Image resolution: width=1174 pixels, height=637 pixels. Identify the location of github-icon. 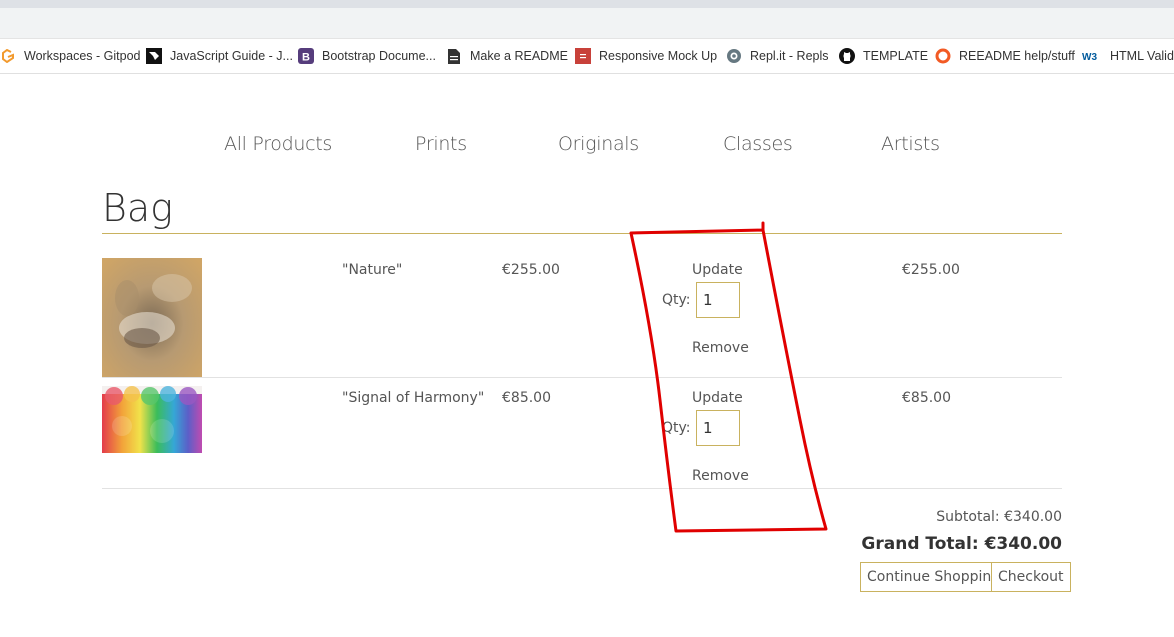
(847, 56).